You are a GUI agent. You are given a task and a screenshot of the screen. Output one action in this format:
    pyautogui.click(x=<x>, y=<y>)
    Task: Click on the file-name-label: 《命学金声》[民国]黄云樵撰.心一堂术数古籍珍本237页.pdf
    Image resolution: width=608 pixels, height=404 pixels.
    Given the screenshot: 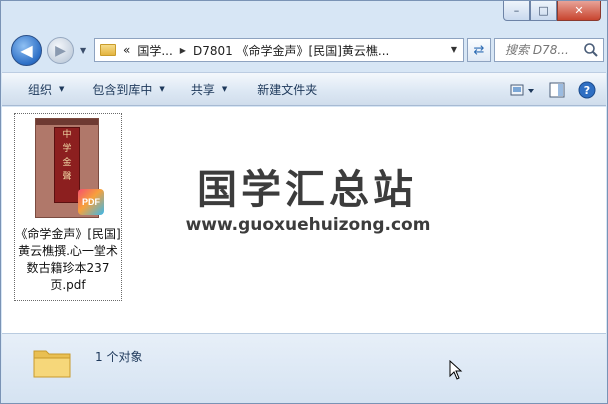 What is the action you would take?
    pyautogui.click(x=68, y=260)
    